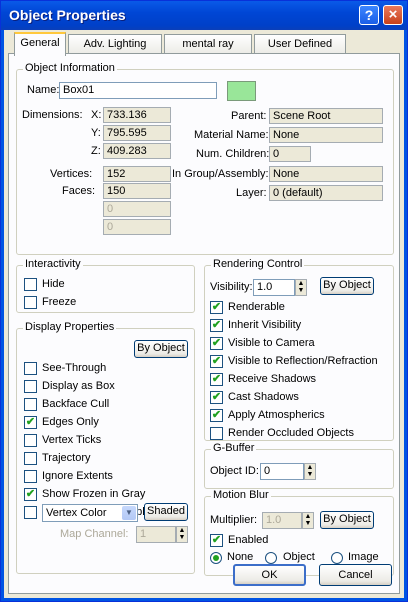 The image size is (408, 602). Describe the element at coordinates (137, 133) in the screenshot. I see `dimension-y-value: 795.595` at that location.